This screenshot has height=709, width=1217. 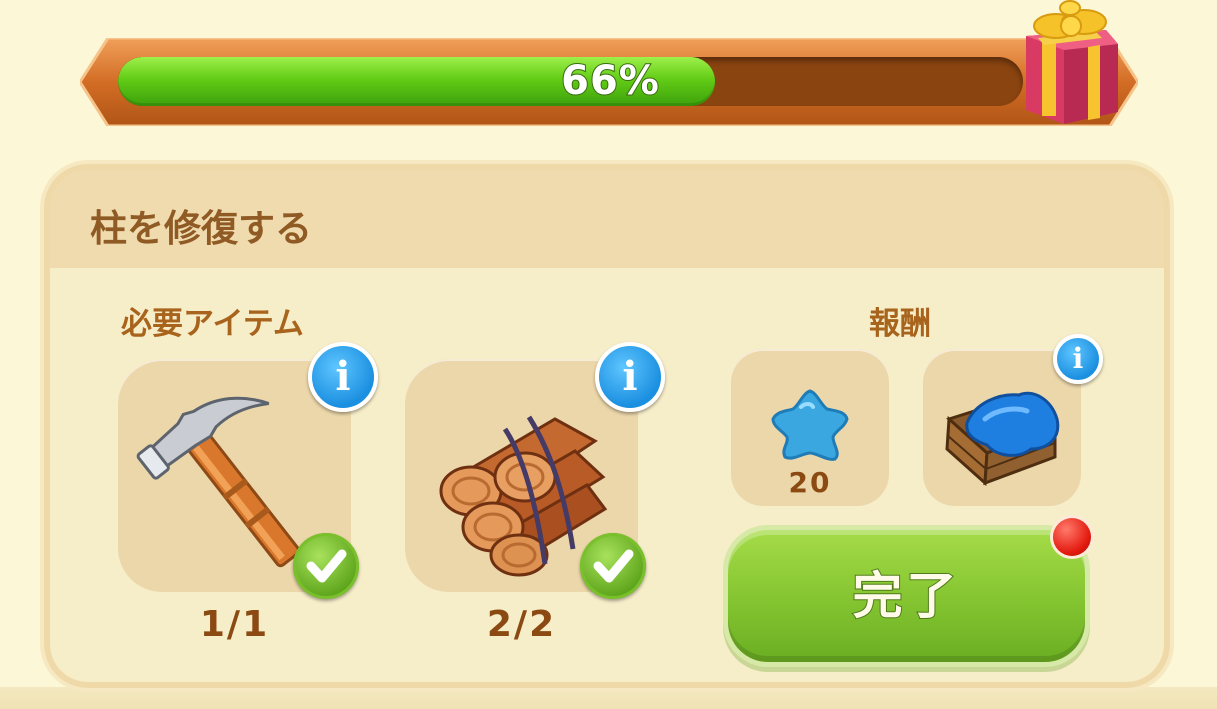 What do you see at coordinates (630, 377) in the screenshot?
I see `logs-info-icon: i` at bounding box center [630, 377].